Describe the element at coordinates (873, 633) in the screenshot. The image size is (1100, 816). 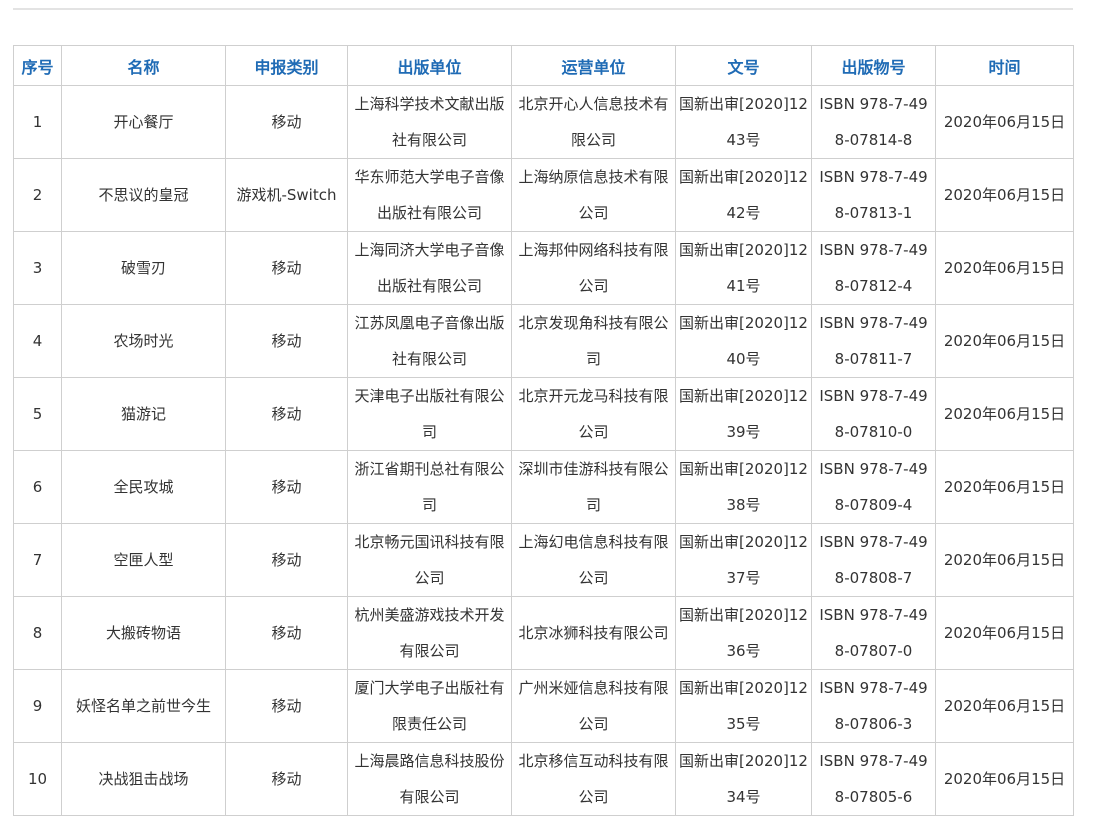
I see `cell-isbn: ISBN 978-7-498-07807-0` at that location.